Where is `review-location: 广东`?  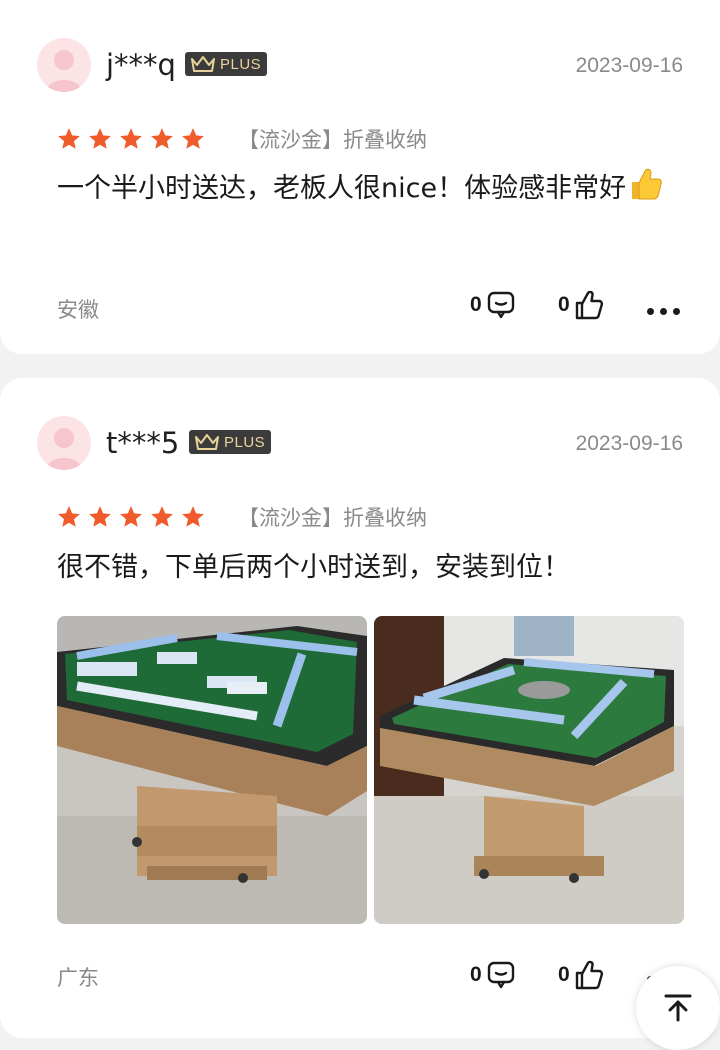 review-location: 广东 is located at coordinates (78, 978).